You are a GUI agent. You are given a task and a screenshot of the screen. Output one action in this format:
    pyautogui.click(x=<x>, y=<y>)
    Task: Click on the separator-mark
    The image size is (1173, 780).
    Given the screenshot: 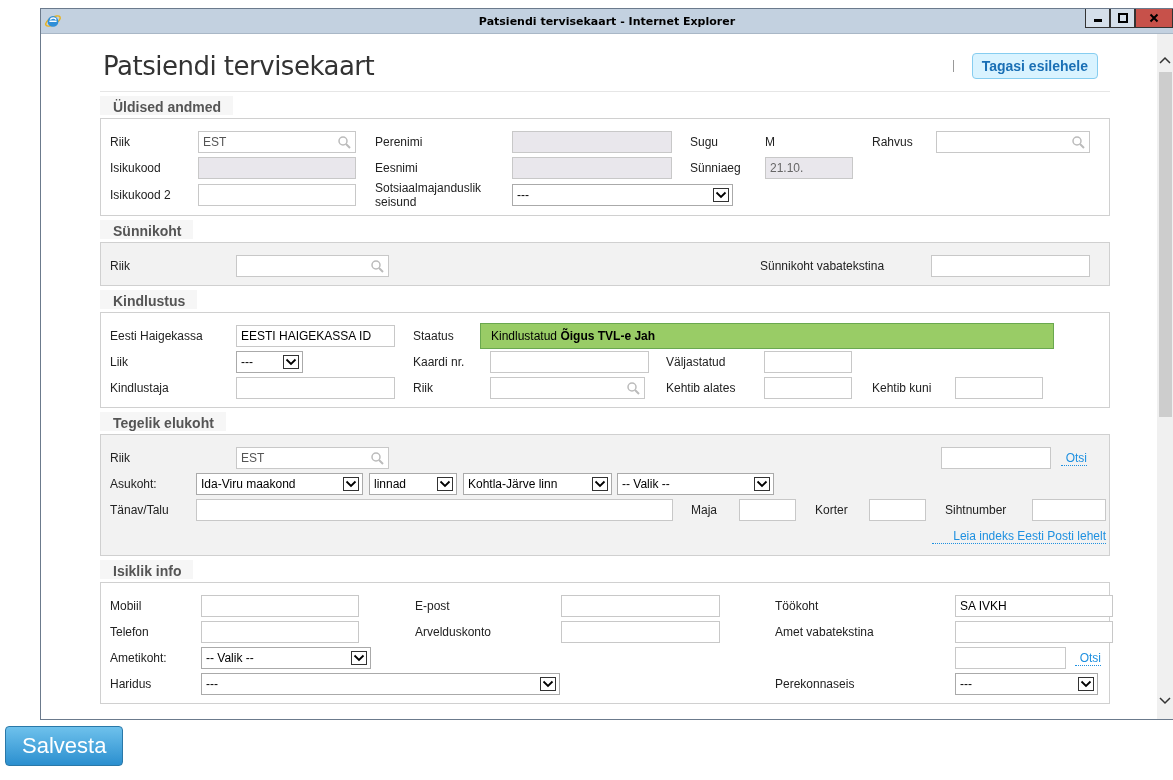 What is the action you would take?
    pyautogui.click(x=953, y=65)
    